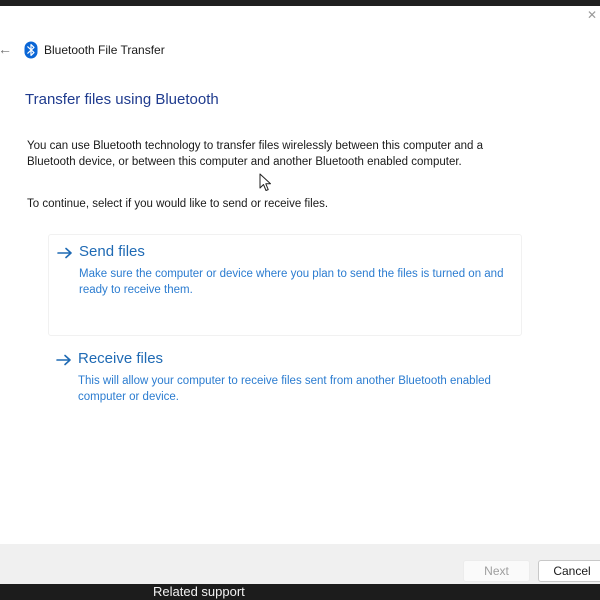  What do you see at coordinates (120, 358) in the screenshot?
I see `receive-files-label: Receive files` at bounding box center [120, 358].